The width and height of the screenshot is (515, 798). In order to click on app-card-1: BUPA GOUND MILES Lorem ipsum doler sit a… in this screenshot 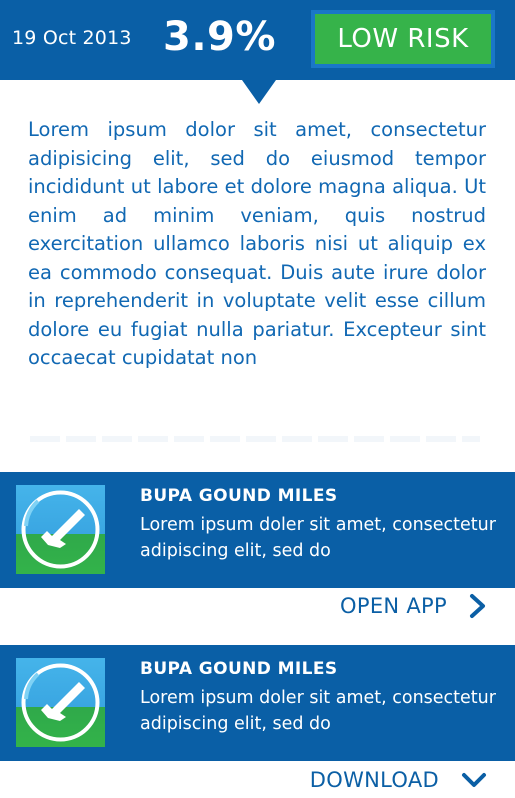, I will do `click(257, 530)`.